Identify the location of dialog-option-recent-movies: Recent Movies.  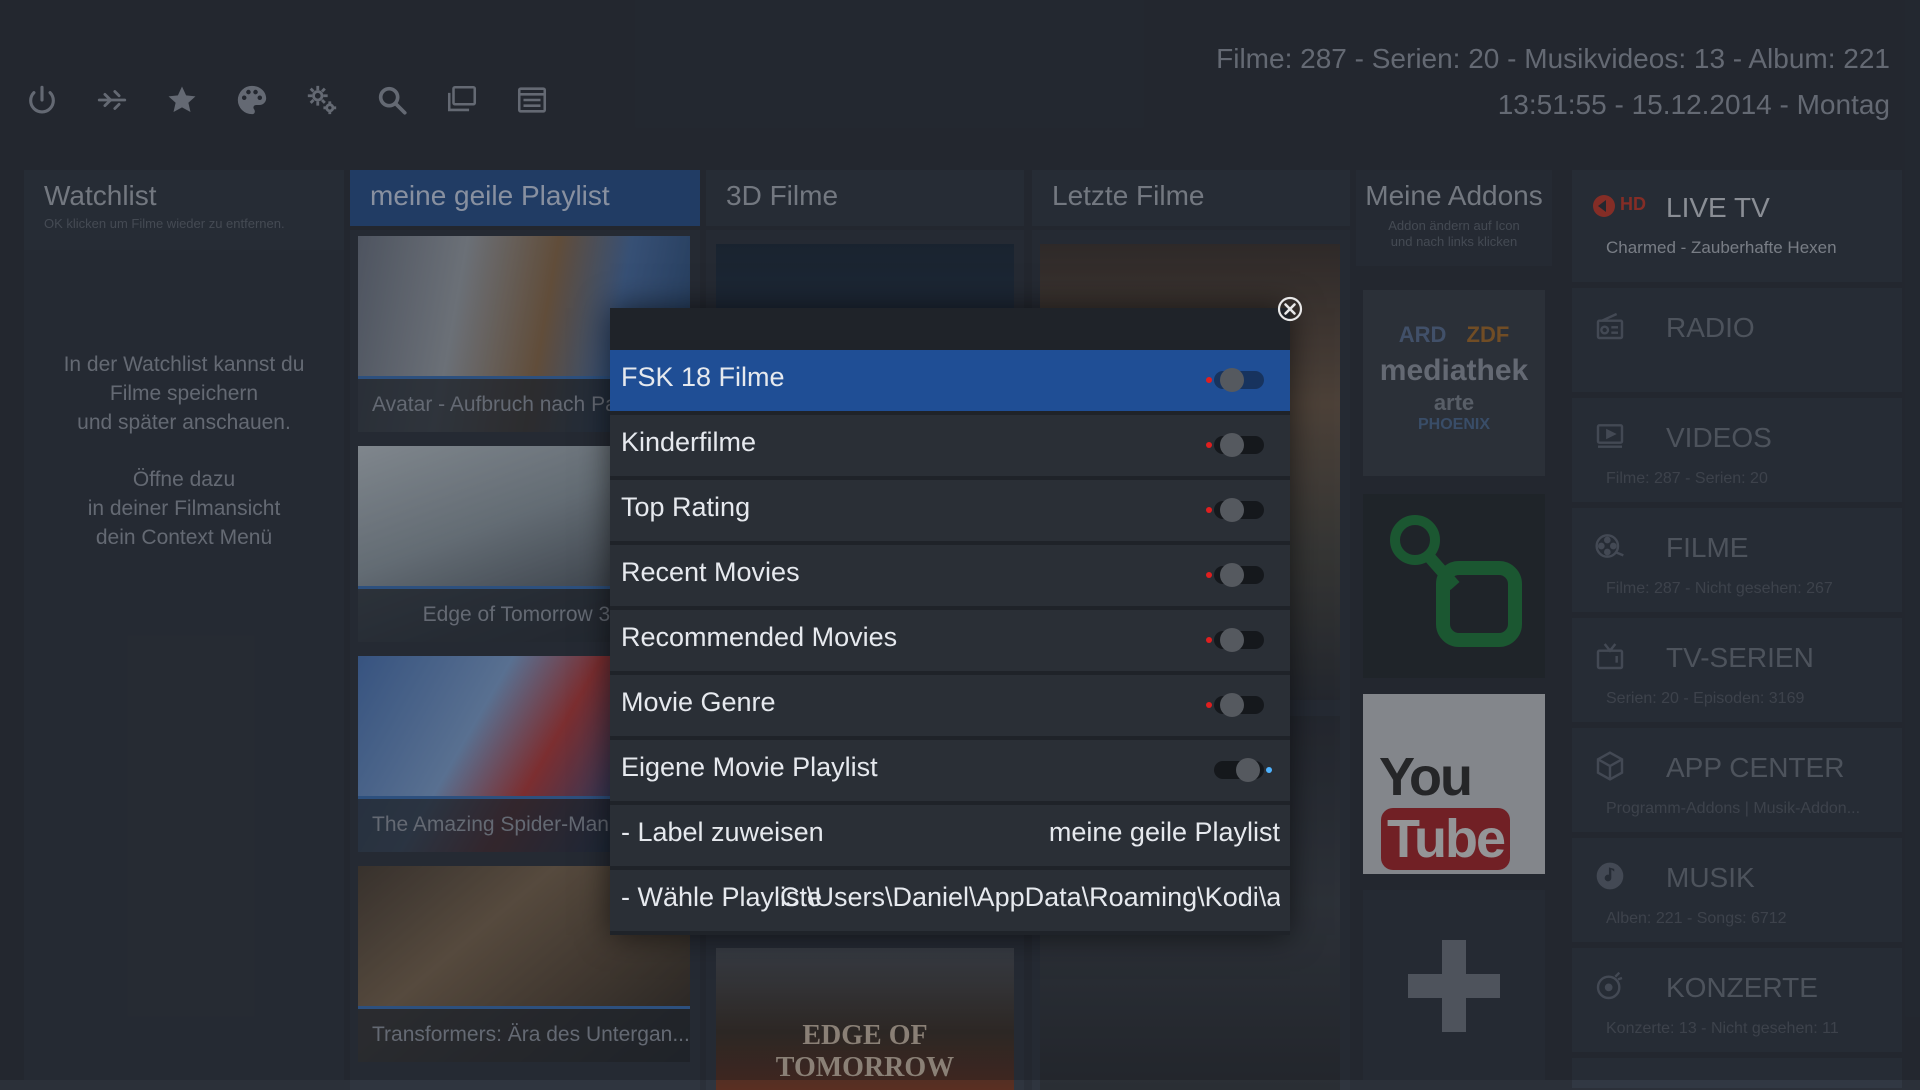
(950, 575).